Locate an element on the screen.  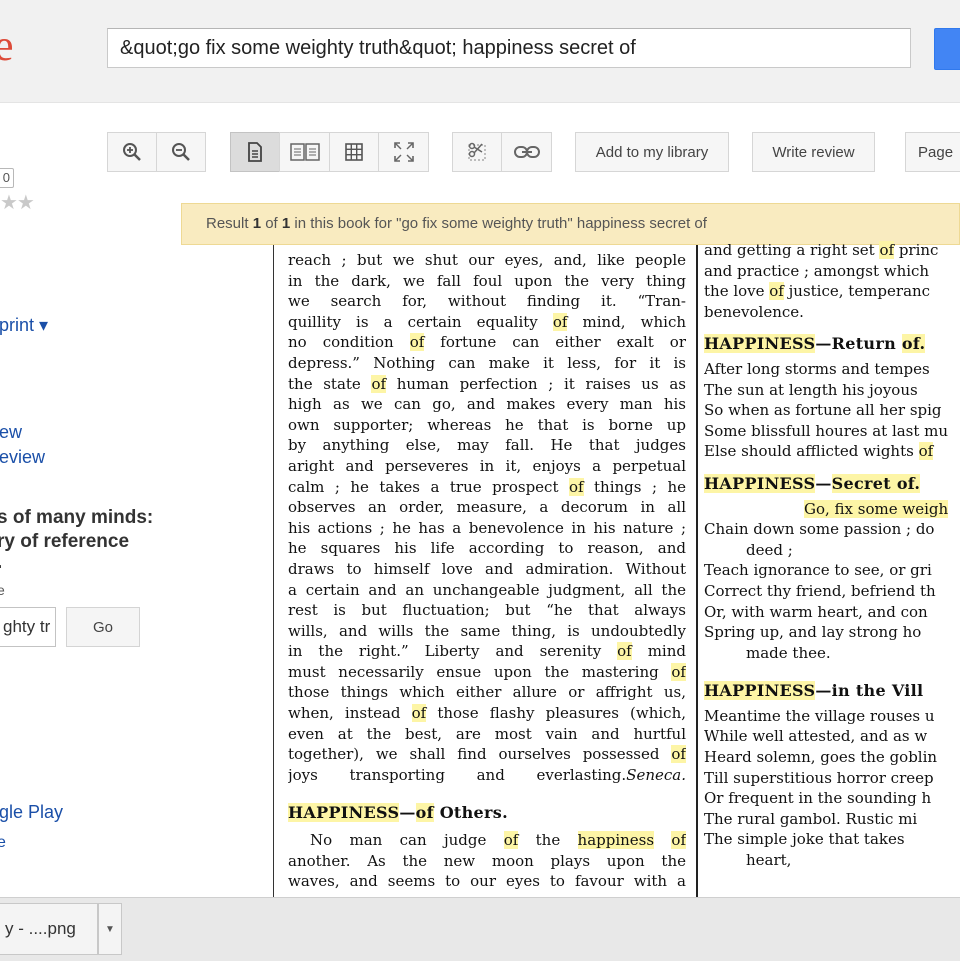
page-selector-button: Page is located at coordinates (932, 152).